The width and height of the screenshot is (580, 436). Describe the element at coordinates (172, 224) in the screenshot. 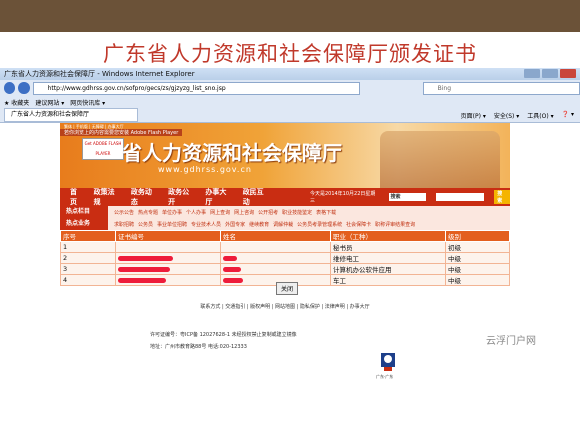

I see `hot-business-item: 事业单位招聘` at that location.